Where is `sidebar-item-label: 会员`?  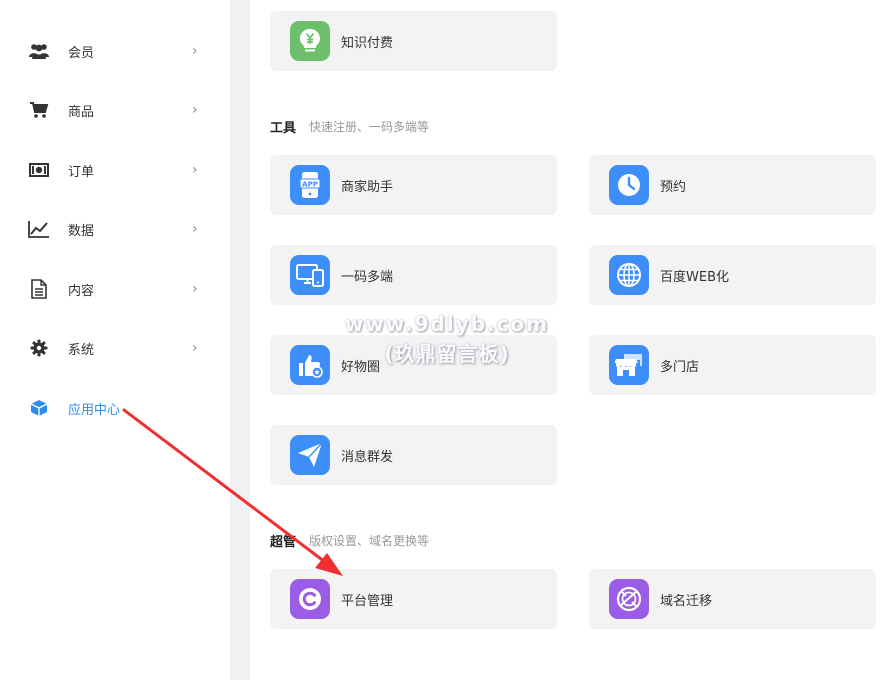
sidebar-item-label: 会员 is located at coordinates (81, 53).